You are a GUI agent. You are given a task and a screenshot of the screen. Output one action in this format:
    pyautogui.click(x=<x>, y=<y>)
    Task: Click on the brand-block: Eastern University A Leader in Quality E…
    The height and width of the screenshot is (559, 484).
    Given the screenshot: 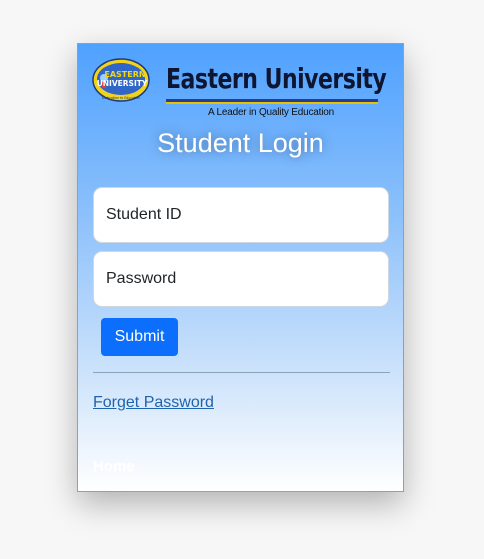 What is the action you would take?
    pyautogui.click(x=279, y=91)
    